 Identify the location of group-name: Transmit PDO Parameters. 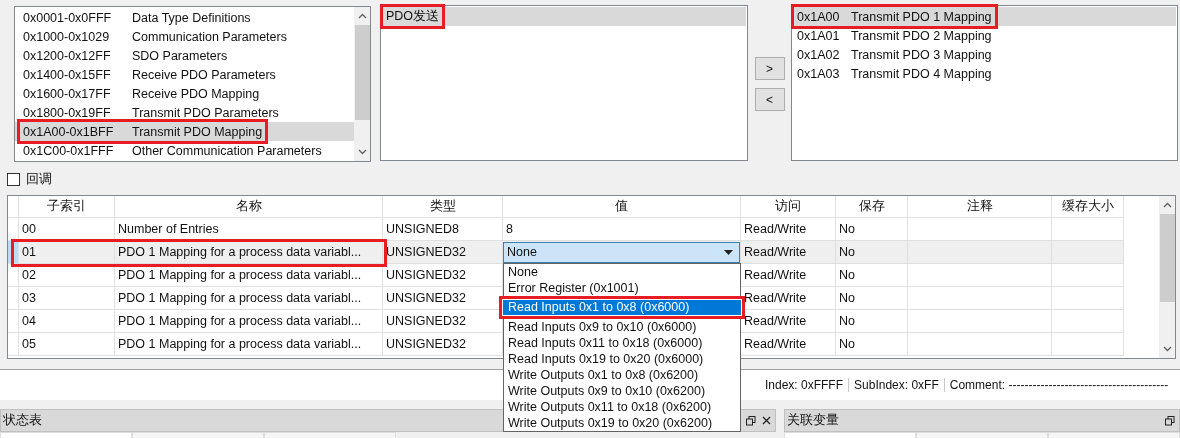
(205, 112).